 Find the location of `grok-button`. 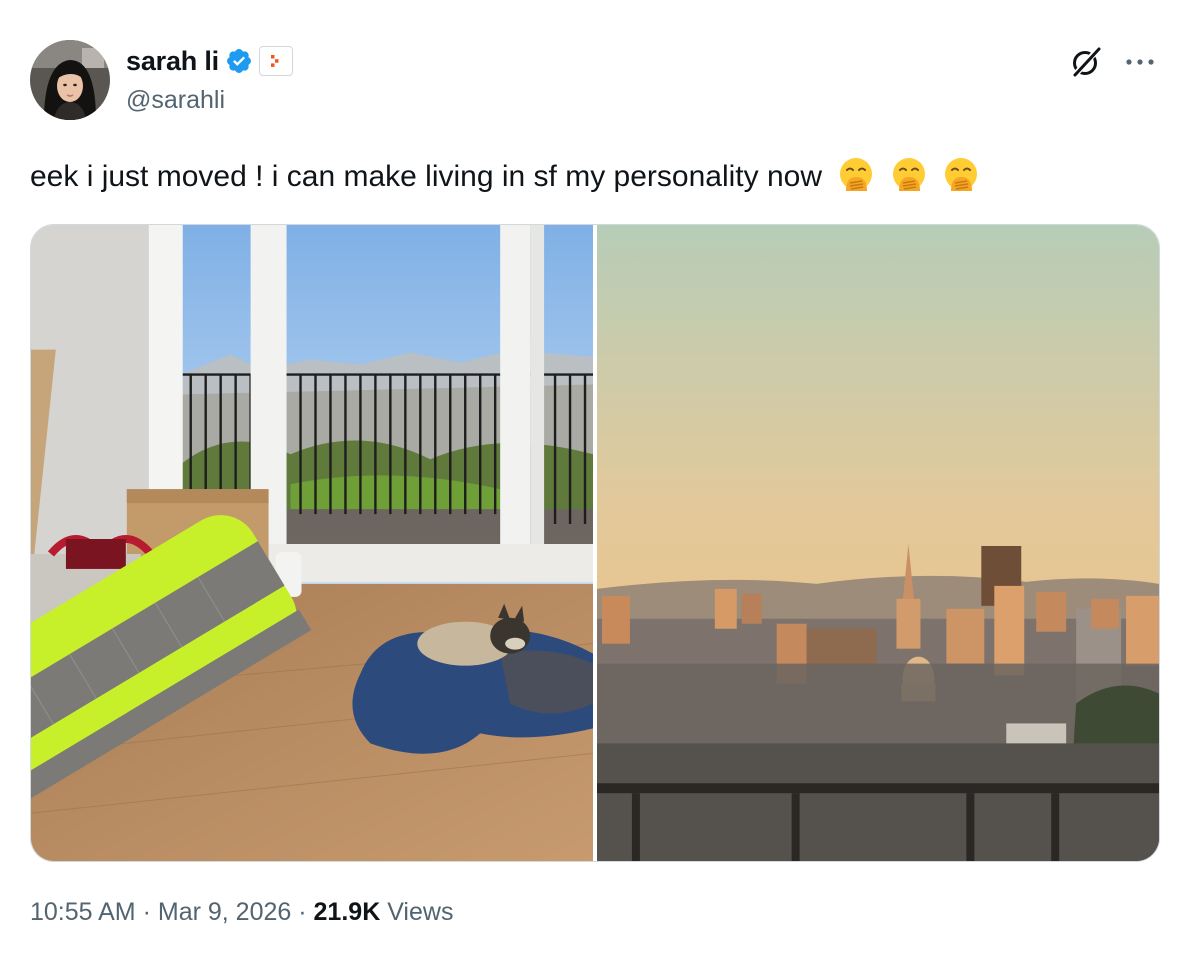

grok-button is located at coordinates (1086, 62).